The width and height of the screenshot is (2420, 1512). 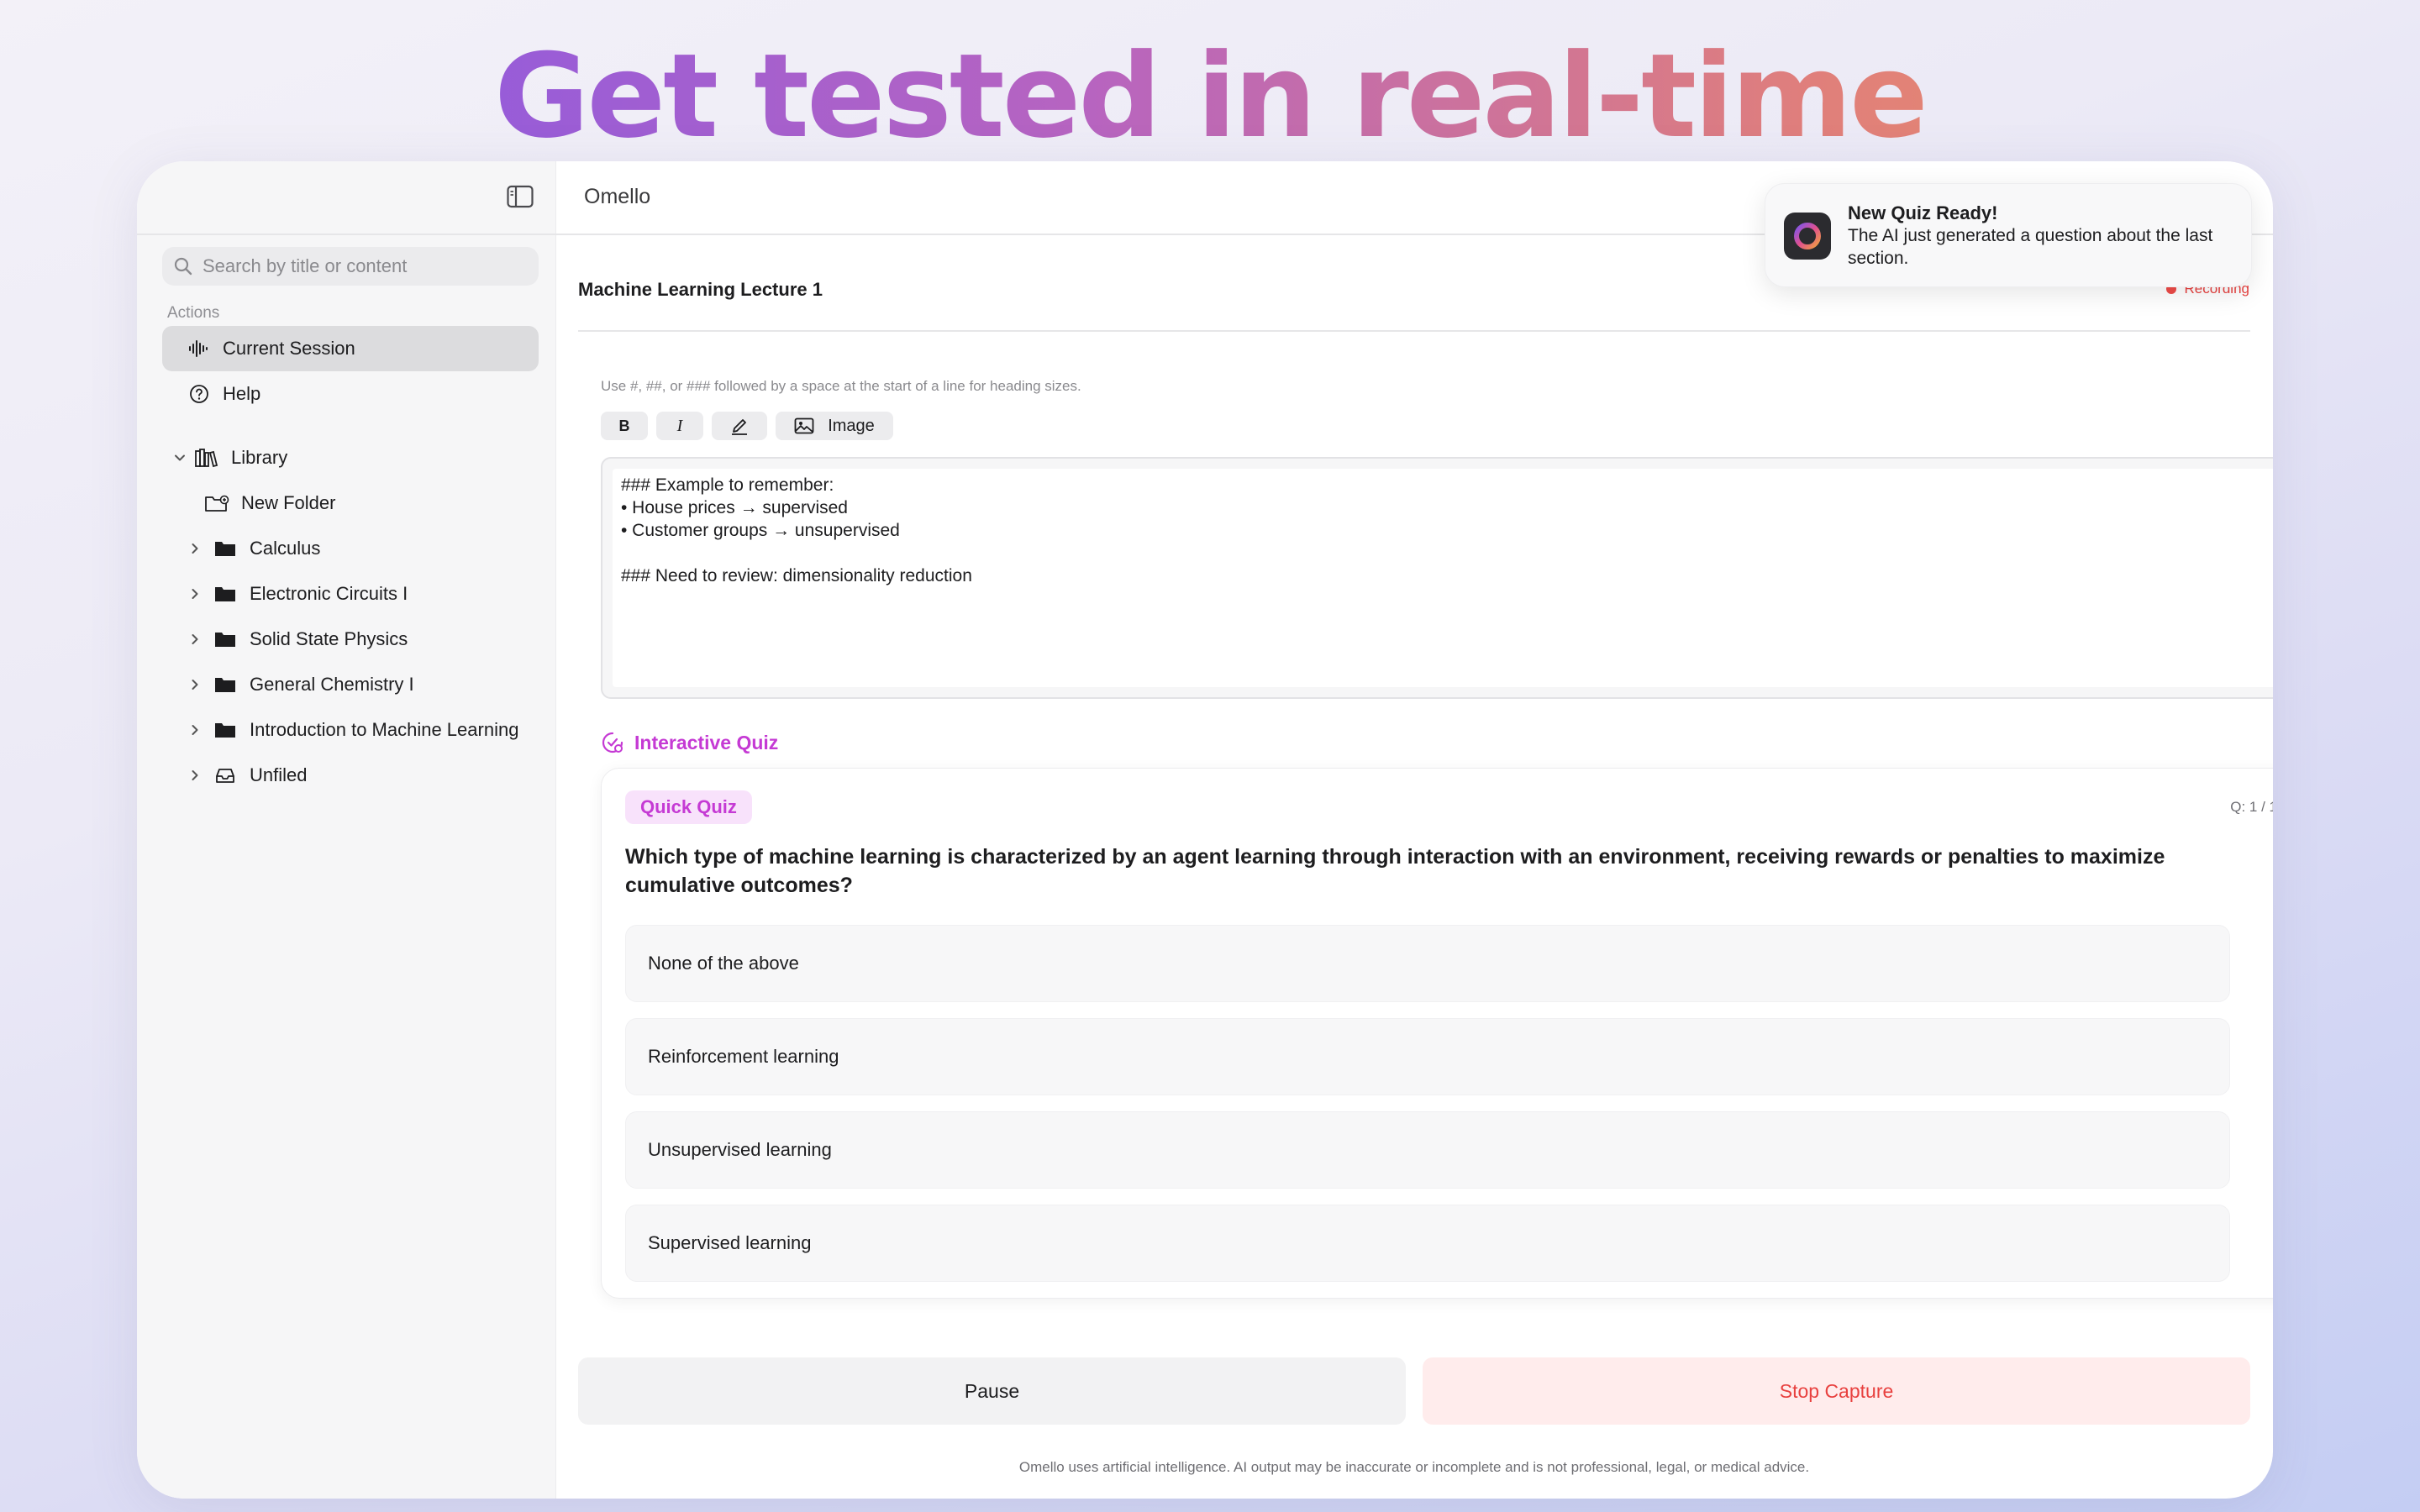 What do you see at coordinates (285, 548) in the screenshot?
I see `folder-label: Calculus` at bounding box center [285, 548].